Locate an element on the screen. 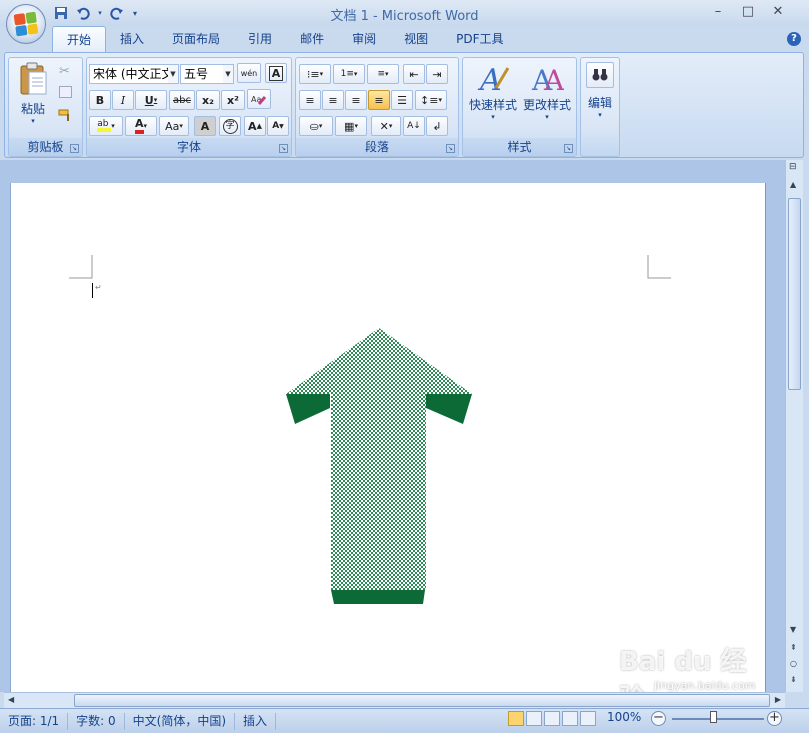 The width and height of the screenshot is (809, 733). tab-page-layout: 页面布局 is located at coordinates (196, 39).